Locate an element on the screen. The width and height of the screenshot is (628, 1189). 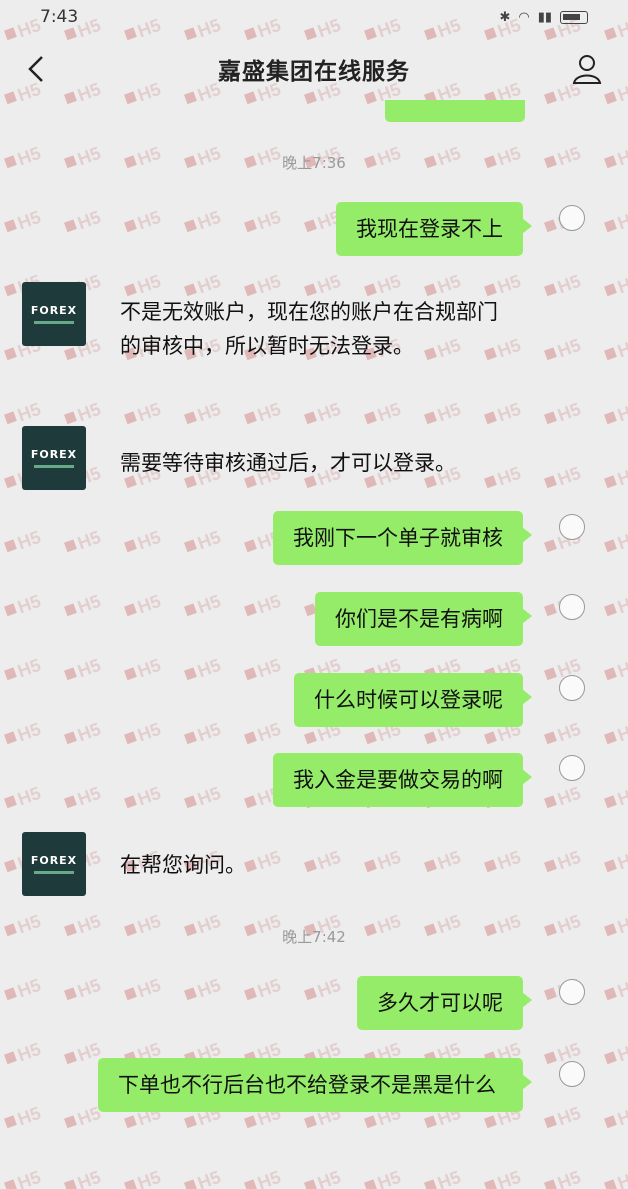
message-left: 在帮您询问。 is located at coordinates (315, 865).